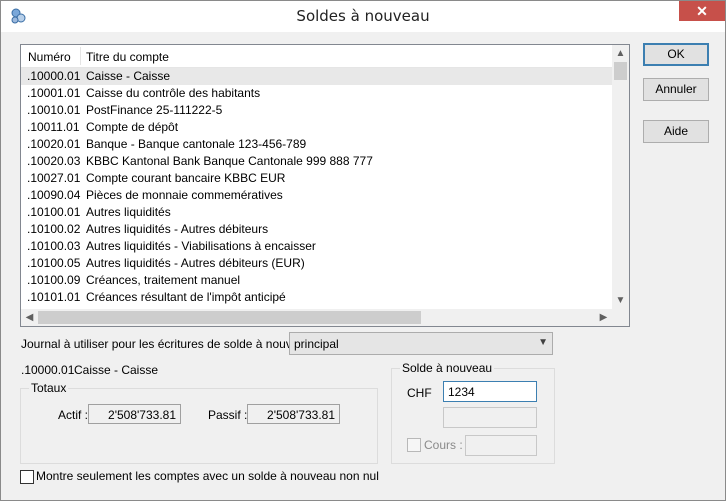  What do you see at coordinates (490, 417) in the screenshot?
I see `balance-secondary-field` at bounding box center [490, 417].